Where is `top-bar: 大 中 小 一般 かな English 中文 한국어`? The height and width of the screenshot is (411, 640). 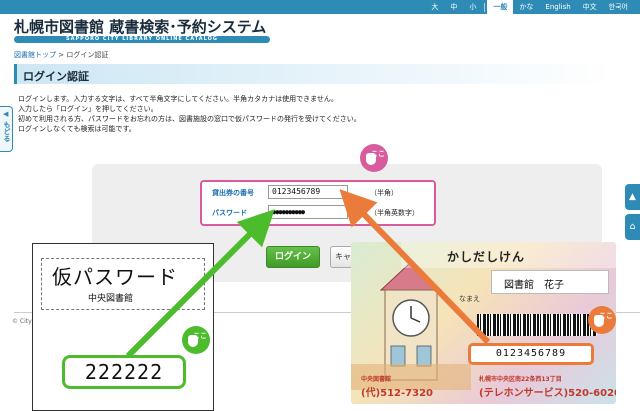
top-bar: 大 中 小 一般 かな English 中文 한국어 is located at coordinates (320, 7).